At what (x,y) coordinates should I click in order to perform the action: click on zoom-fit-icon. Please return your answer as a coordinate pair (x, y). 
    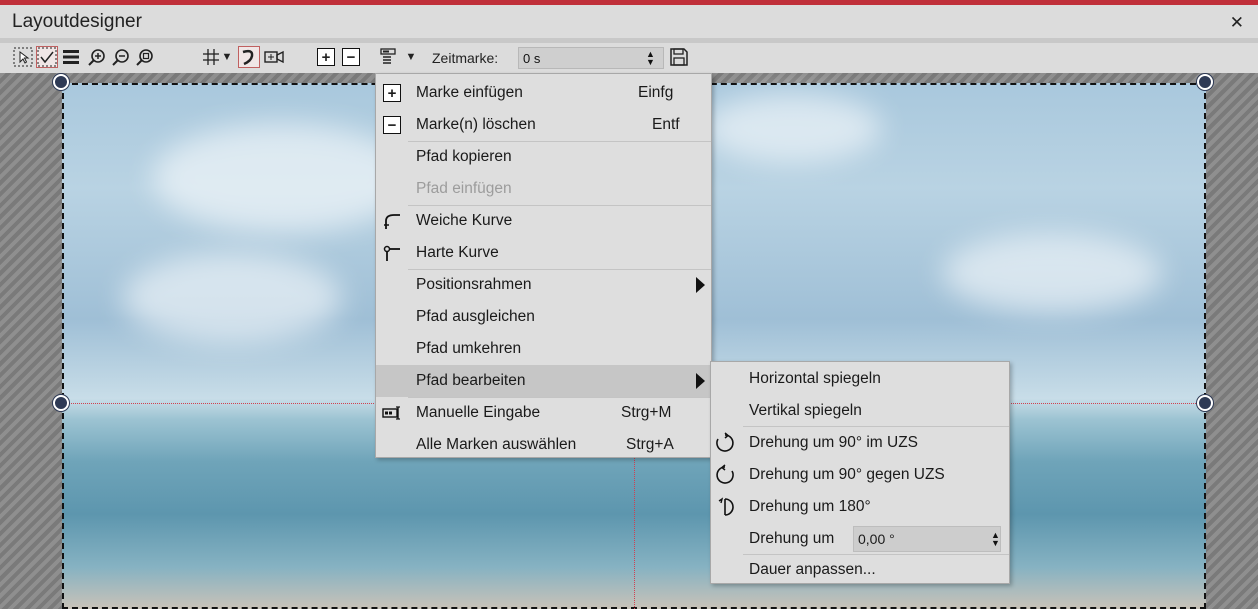
    Looking at the image, I should click on (145, 57).